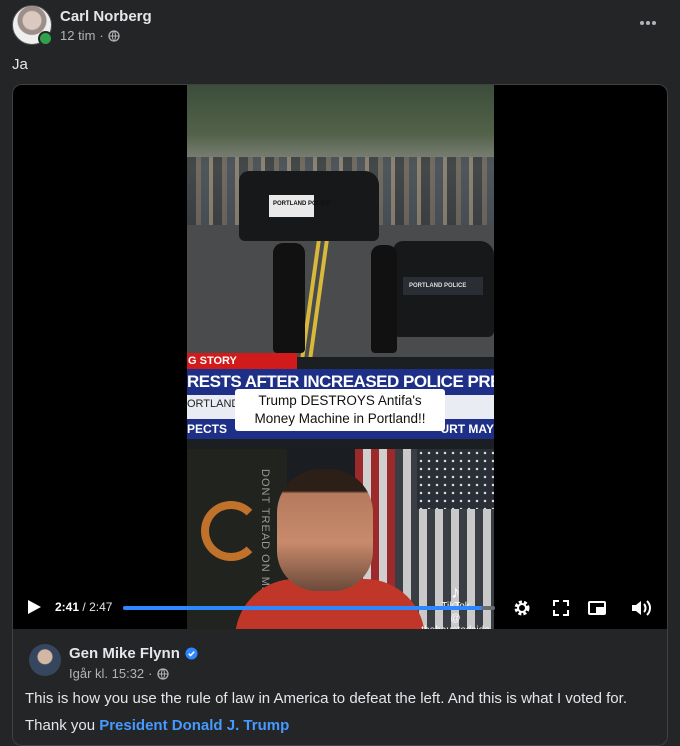 This screenshot has width=680, height=746. I want to click on speaker-face, so click(325, 530).